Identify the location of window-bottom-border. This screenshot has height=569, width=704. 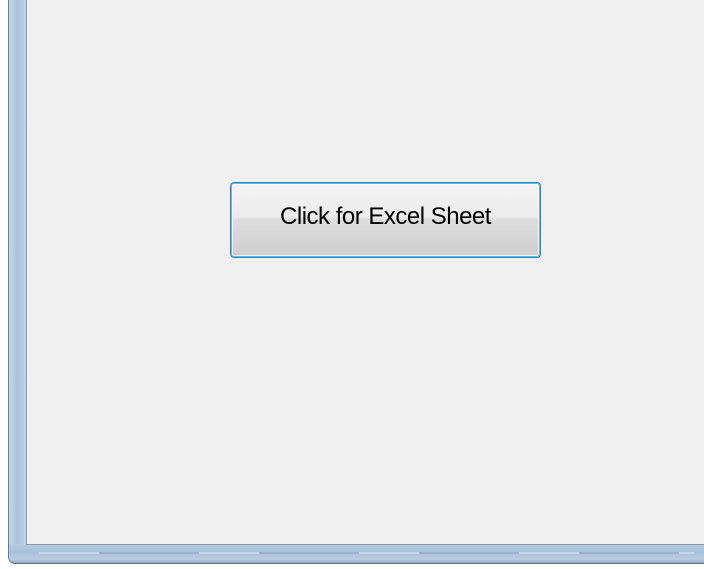
(356, 553).